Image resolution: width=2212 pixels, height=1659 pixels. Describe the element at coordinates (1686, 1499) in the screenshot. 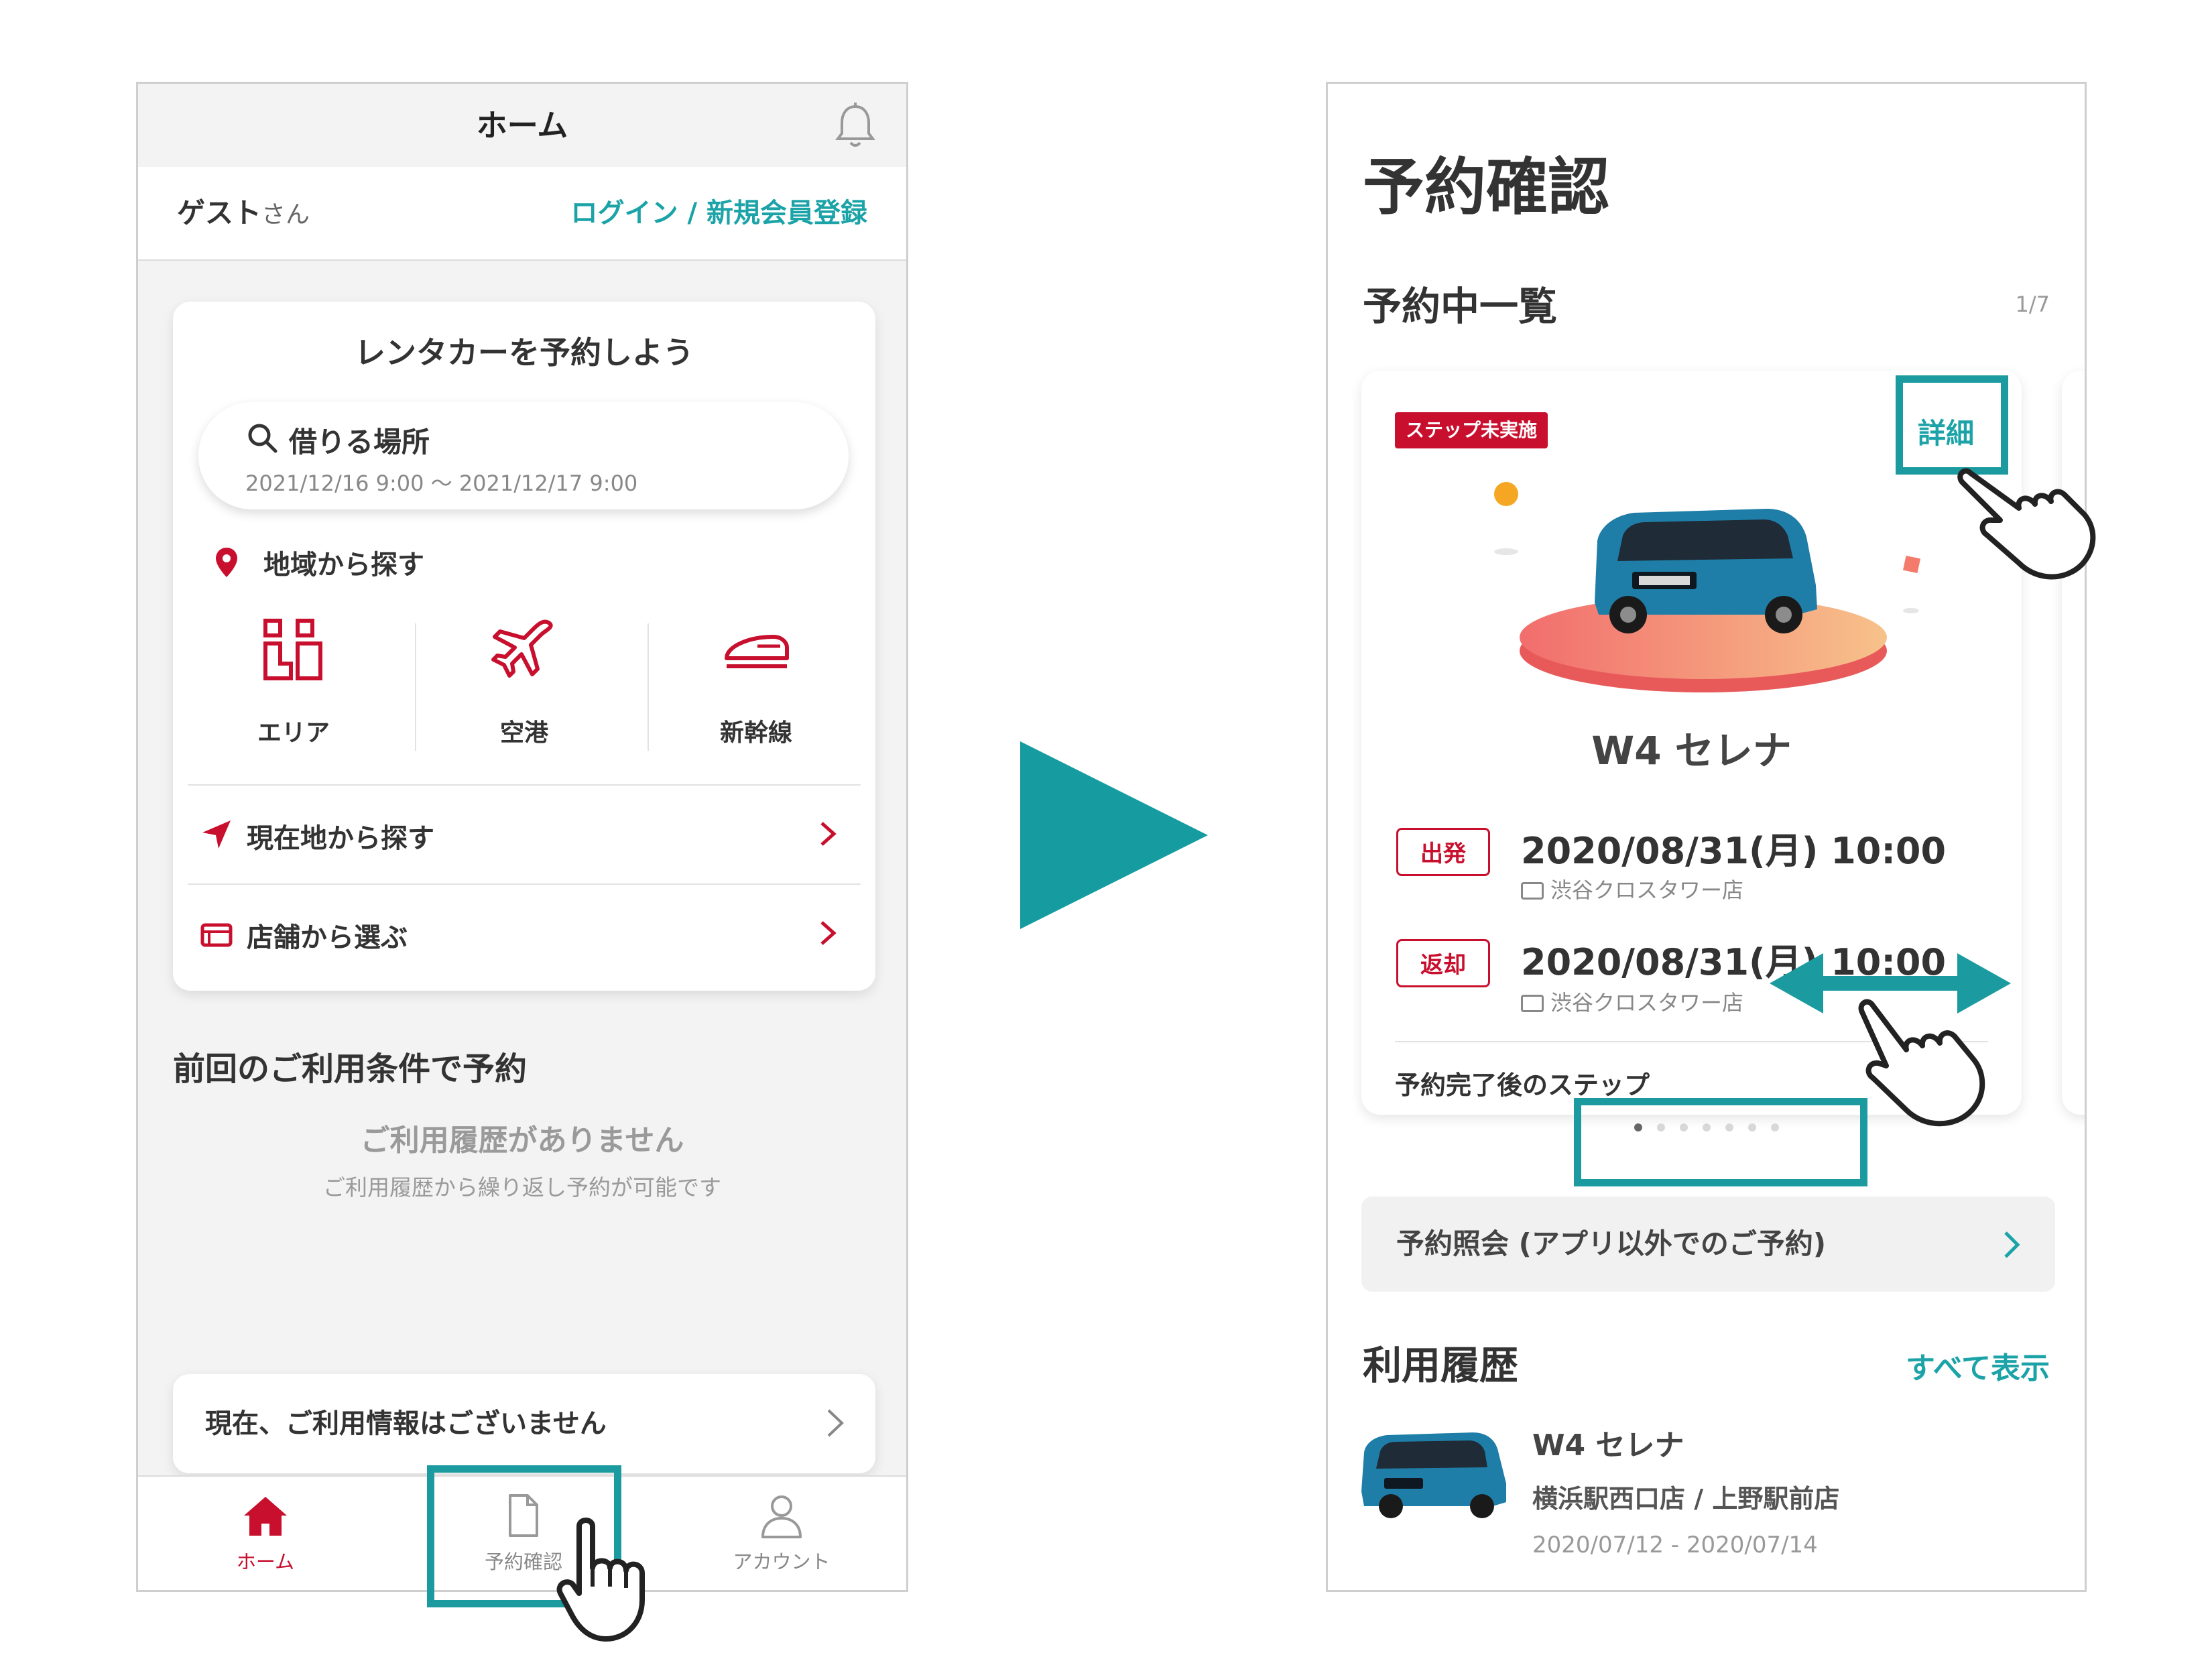

I see `history-shops: 横浜駅西口店 / 上野駅前店` at that location.